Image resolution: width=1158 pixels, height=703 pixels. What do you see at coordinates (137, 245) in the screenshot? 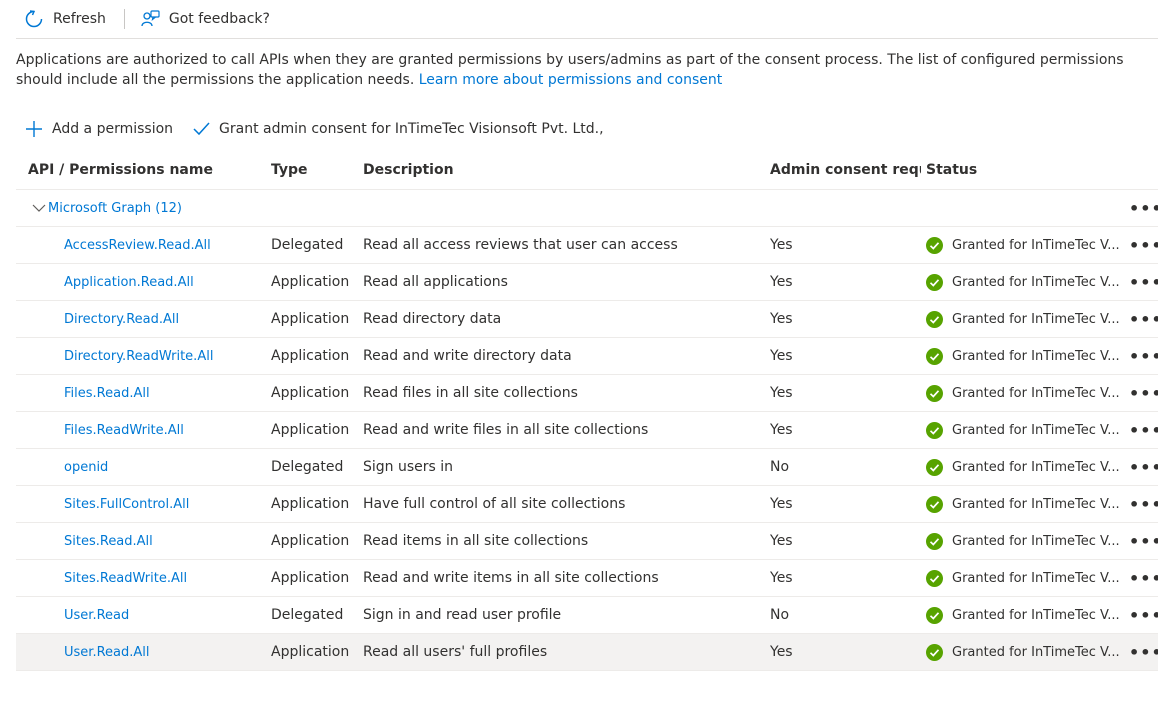
I see `permission-name-link: AccessReview.Read.All` at bounding box center [137, 245].